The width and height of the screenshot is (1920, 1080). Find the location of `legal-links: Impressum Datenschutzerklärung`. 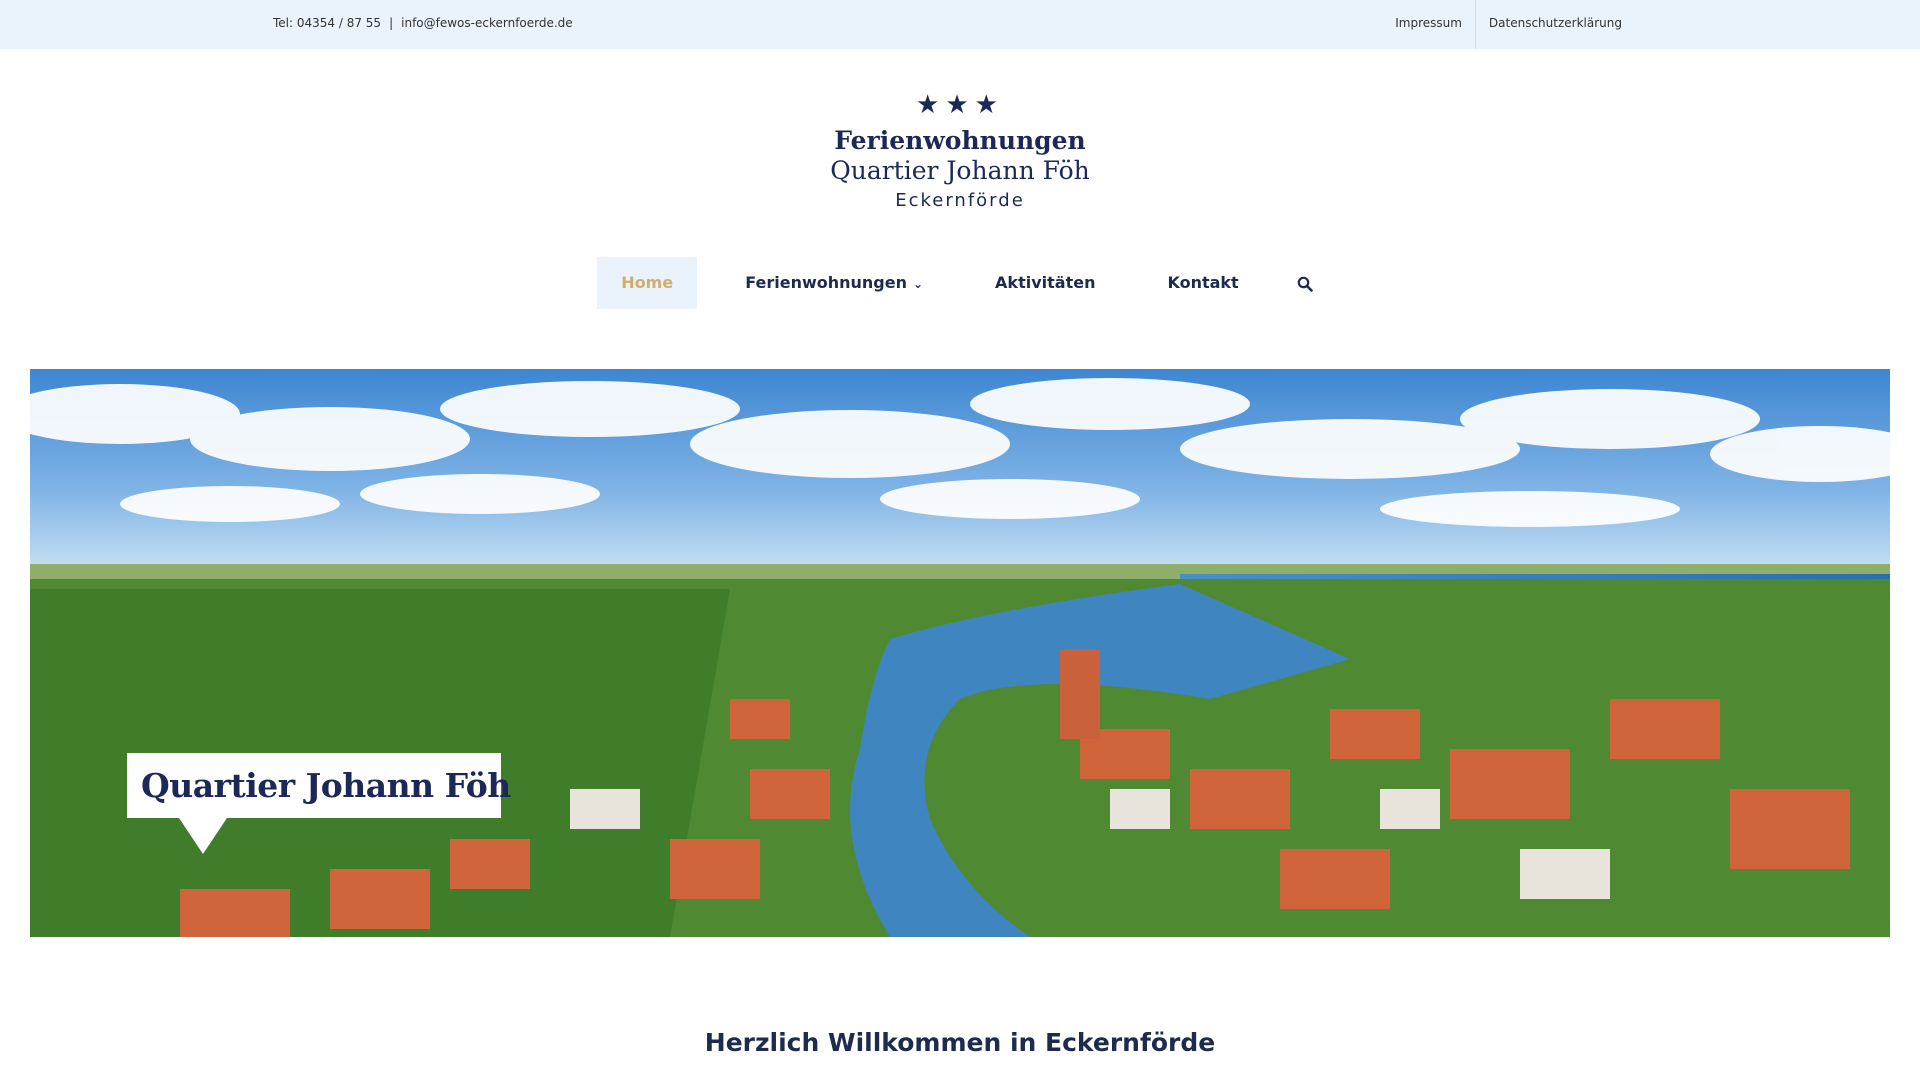

legal-links: Impressum Datenschutzerklärung is located at coordinates (1508, 24).